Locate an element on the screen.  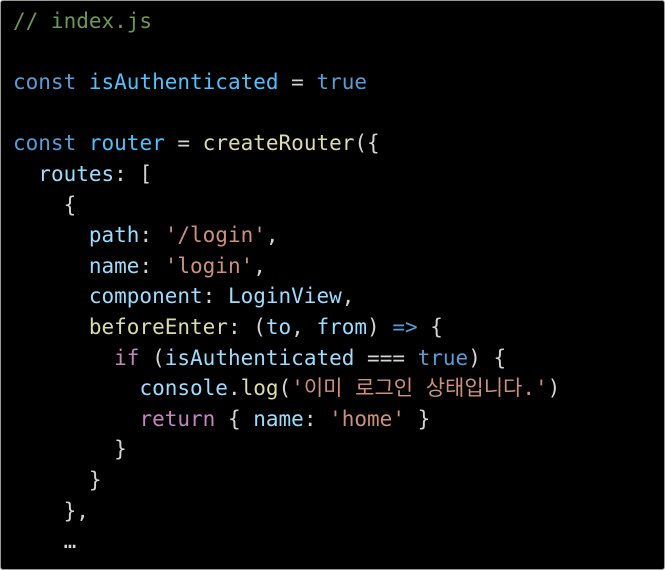
code-token: ) { is located at coordinates (487, 357).